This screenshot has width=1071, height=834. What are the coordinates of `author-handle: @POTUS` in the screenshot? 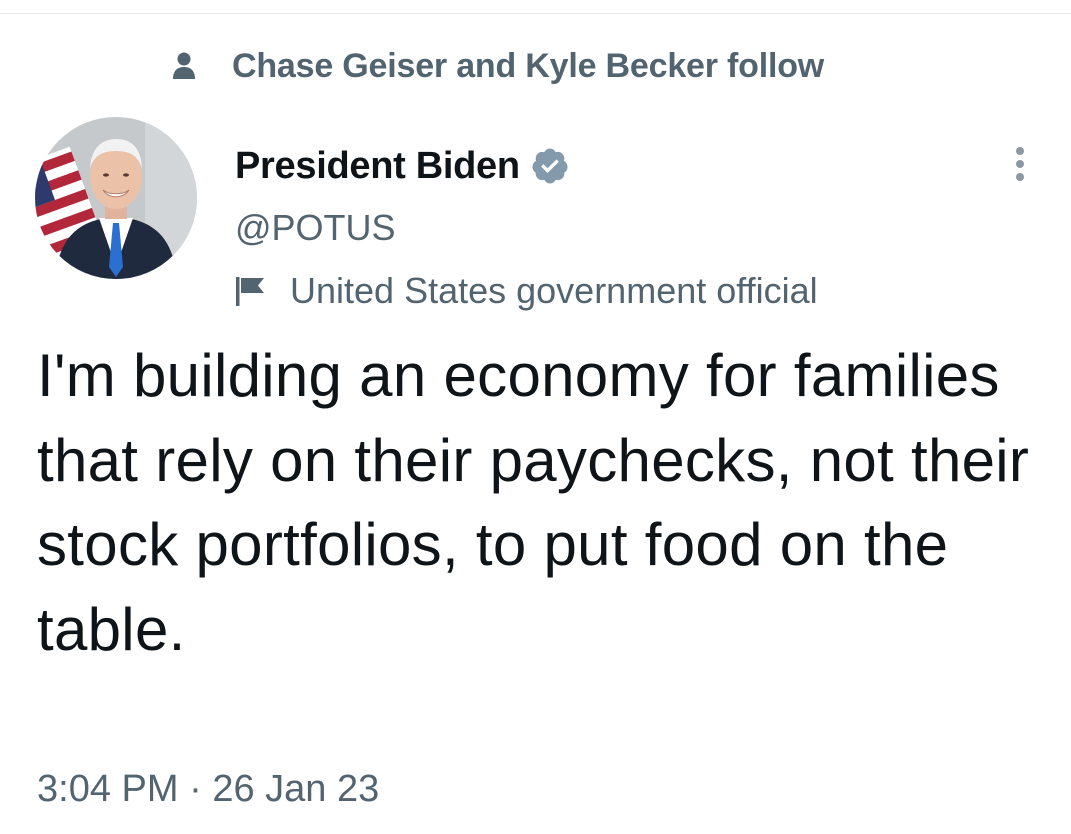 It's located at (315, 228).